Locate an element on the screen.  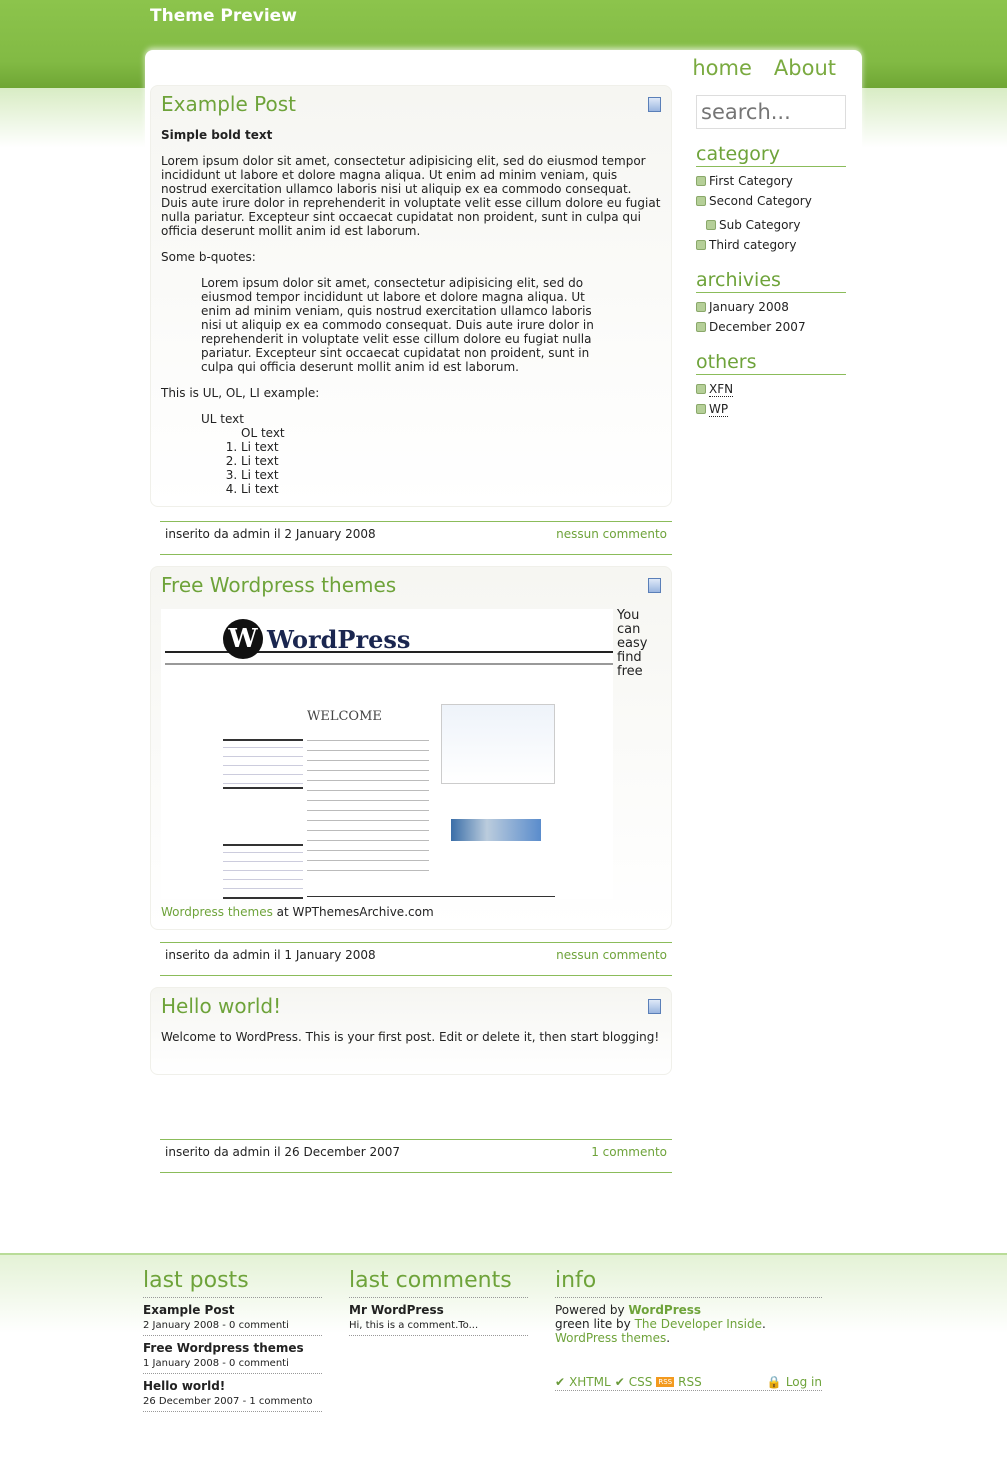
xfn-link: XFN is located at coordinates (721, 389).